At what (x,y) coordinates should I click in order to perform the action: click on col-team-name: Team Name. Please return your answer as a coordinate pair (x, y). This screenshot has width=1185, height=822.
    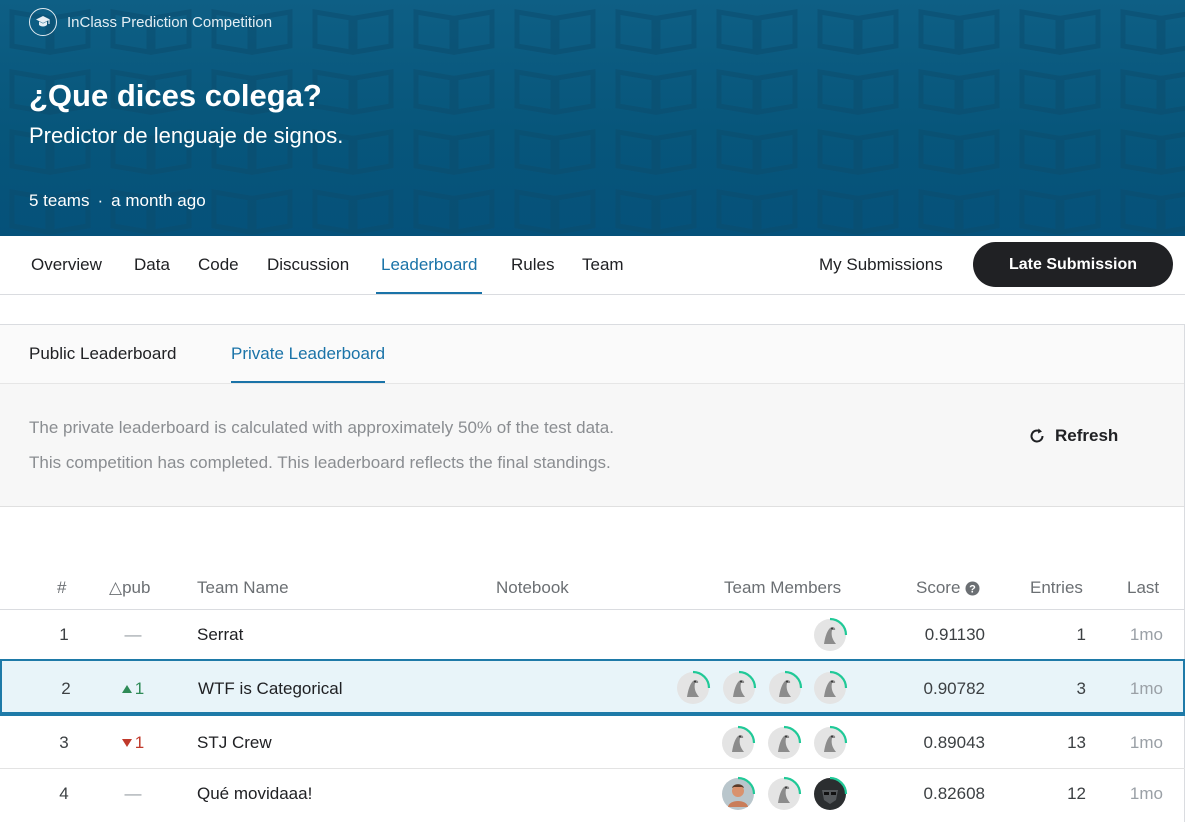
    Looking at the image, I should click on (243, 588).